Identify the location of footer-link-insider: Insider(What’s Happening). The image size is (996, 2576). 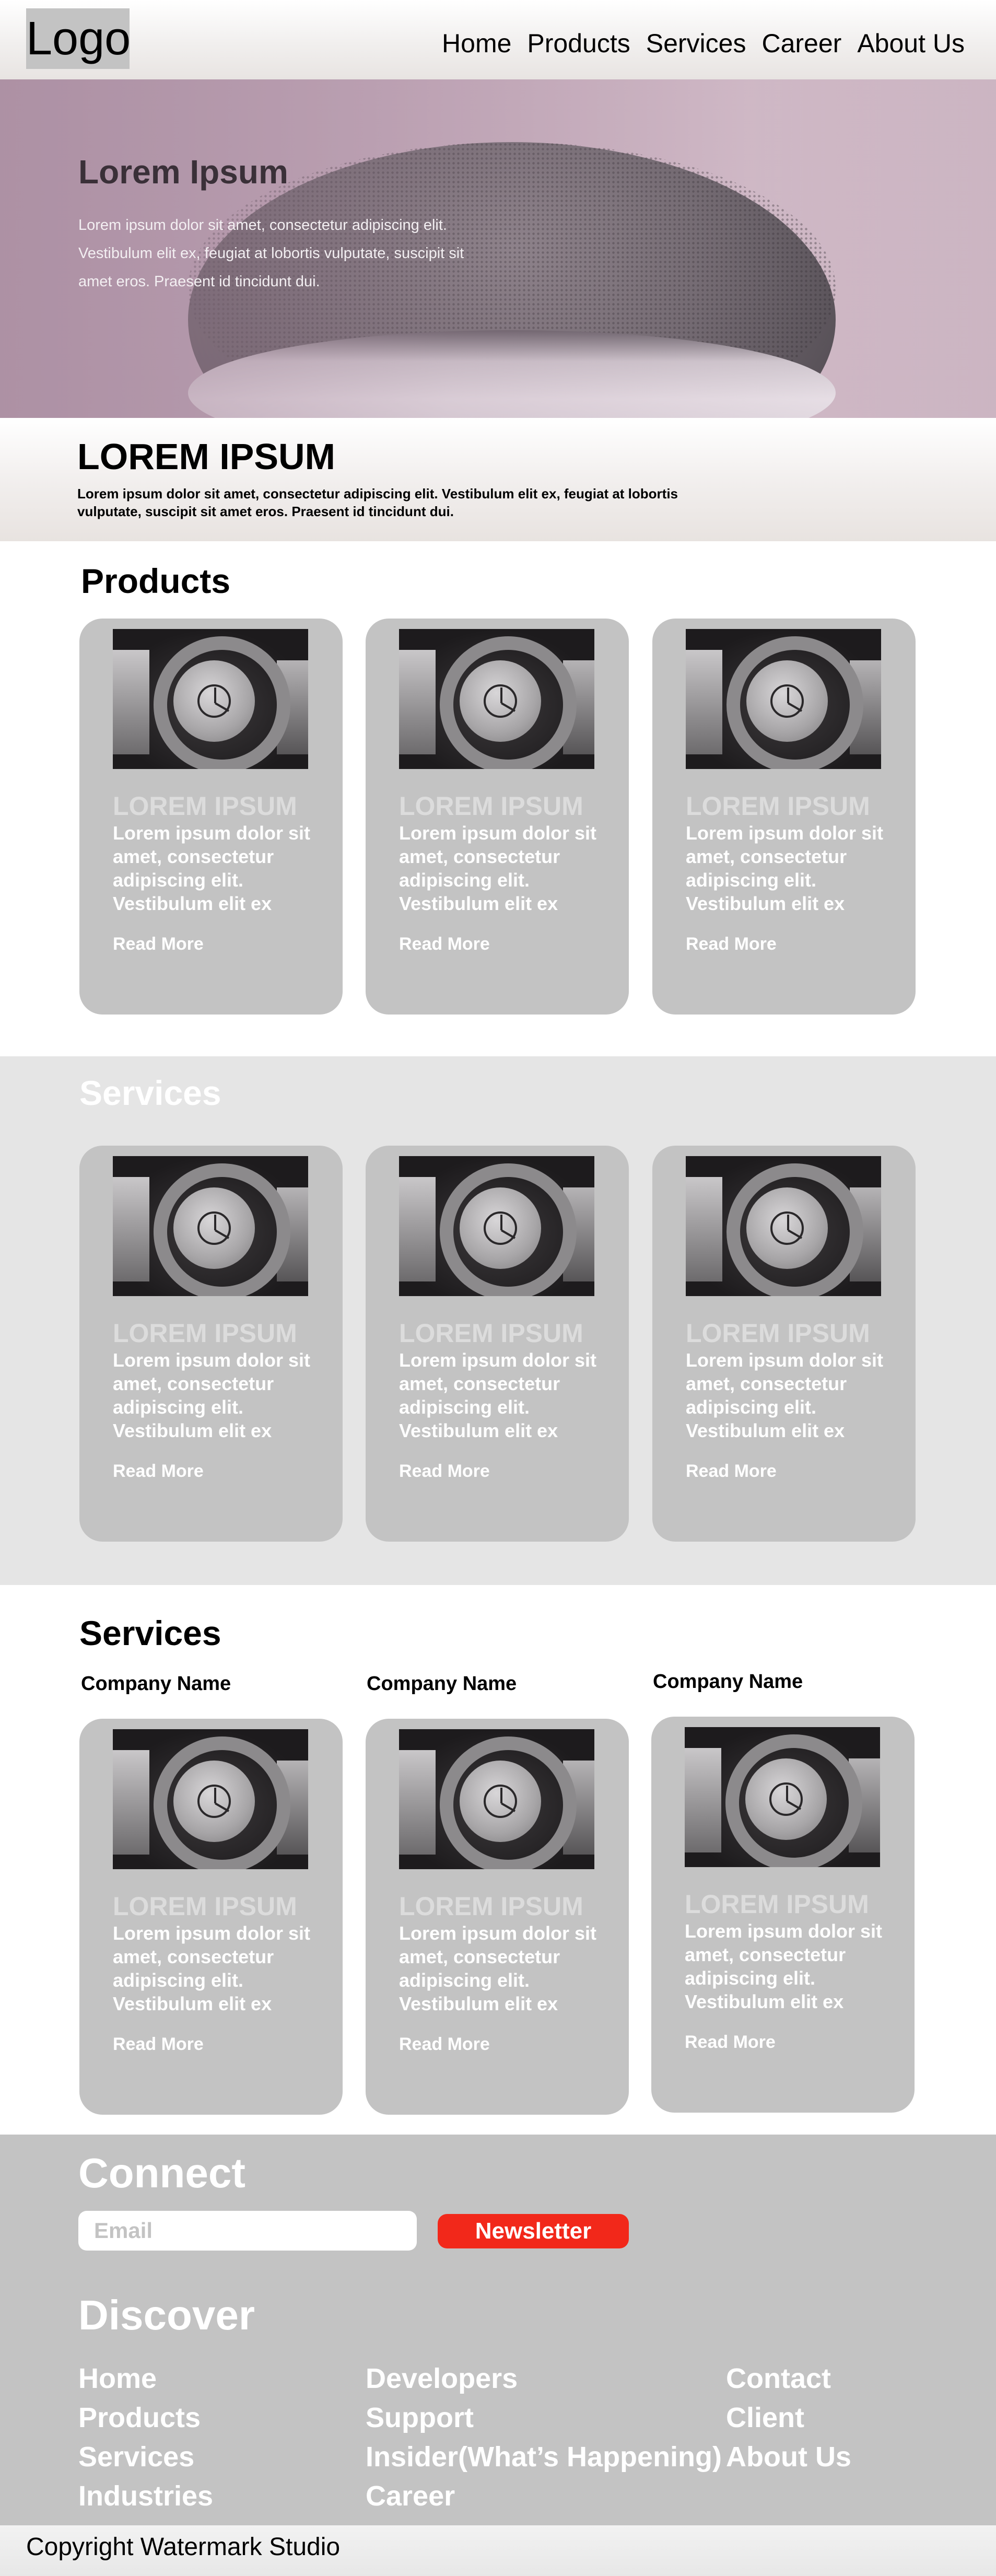
(544, 2457).